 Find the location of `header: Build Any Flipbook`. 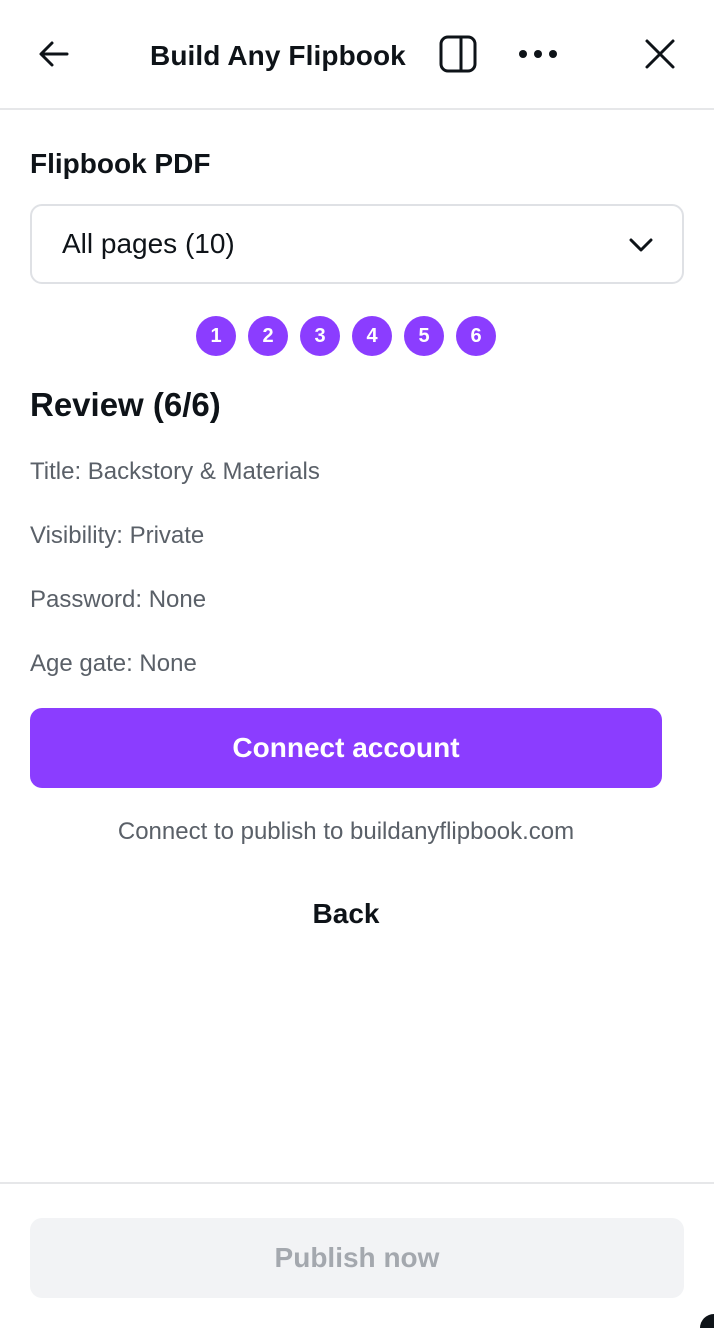

header: Build Any Flipbook is located at coordinates (357, 55).